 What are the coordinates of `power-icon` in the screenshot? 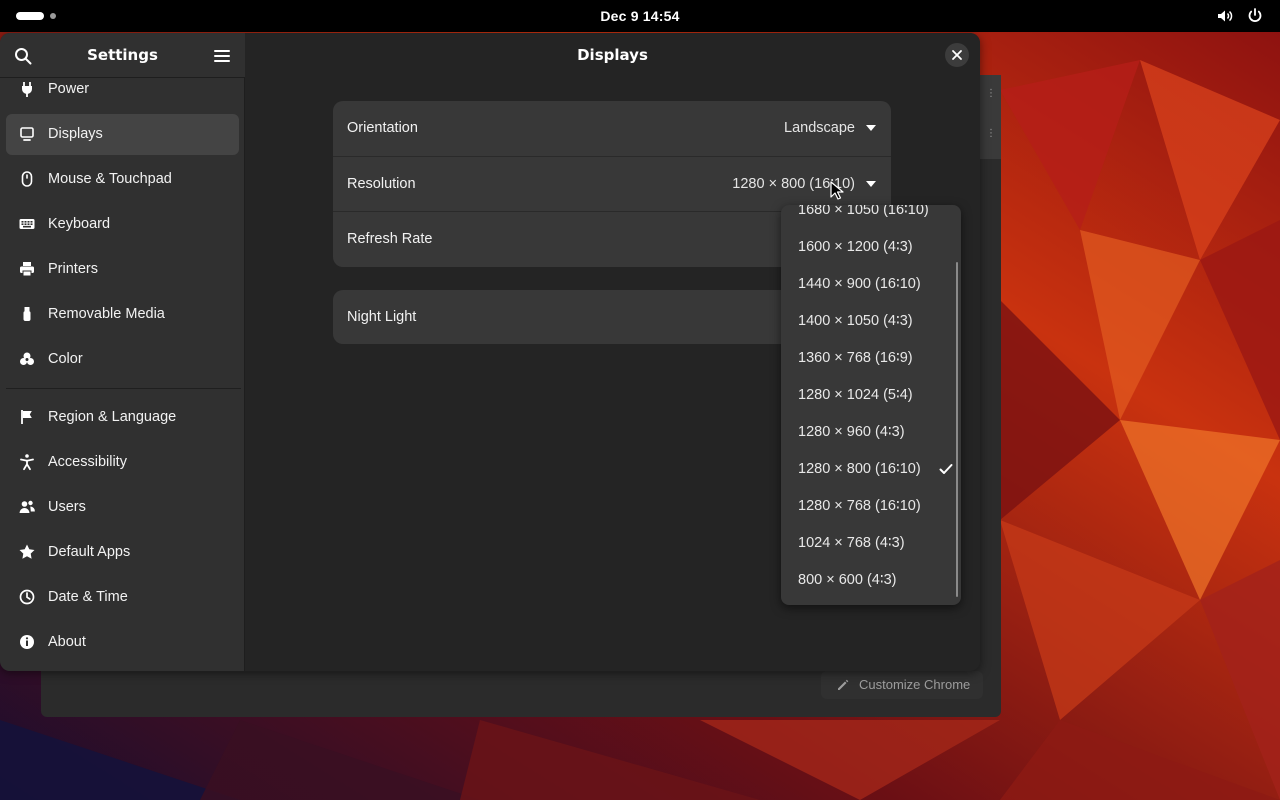 It's located at (1255, 16).